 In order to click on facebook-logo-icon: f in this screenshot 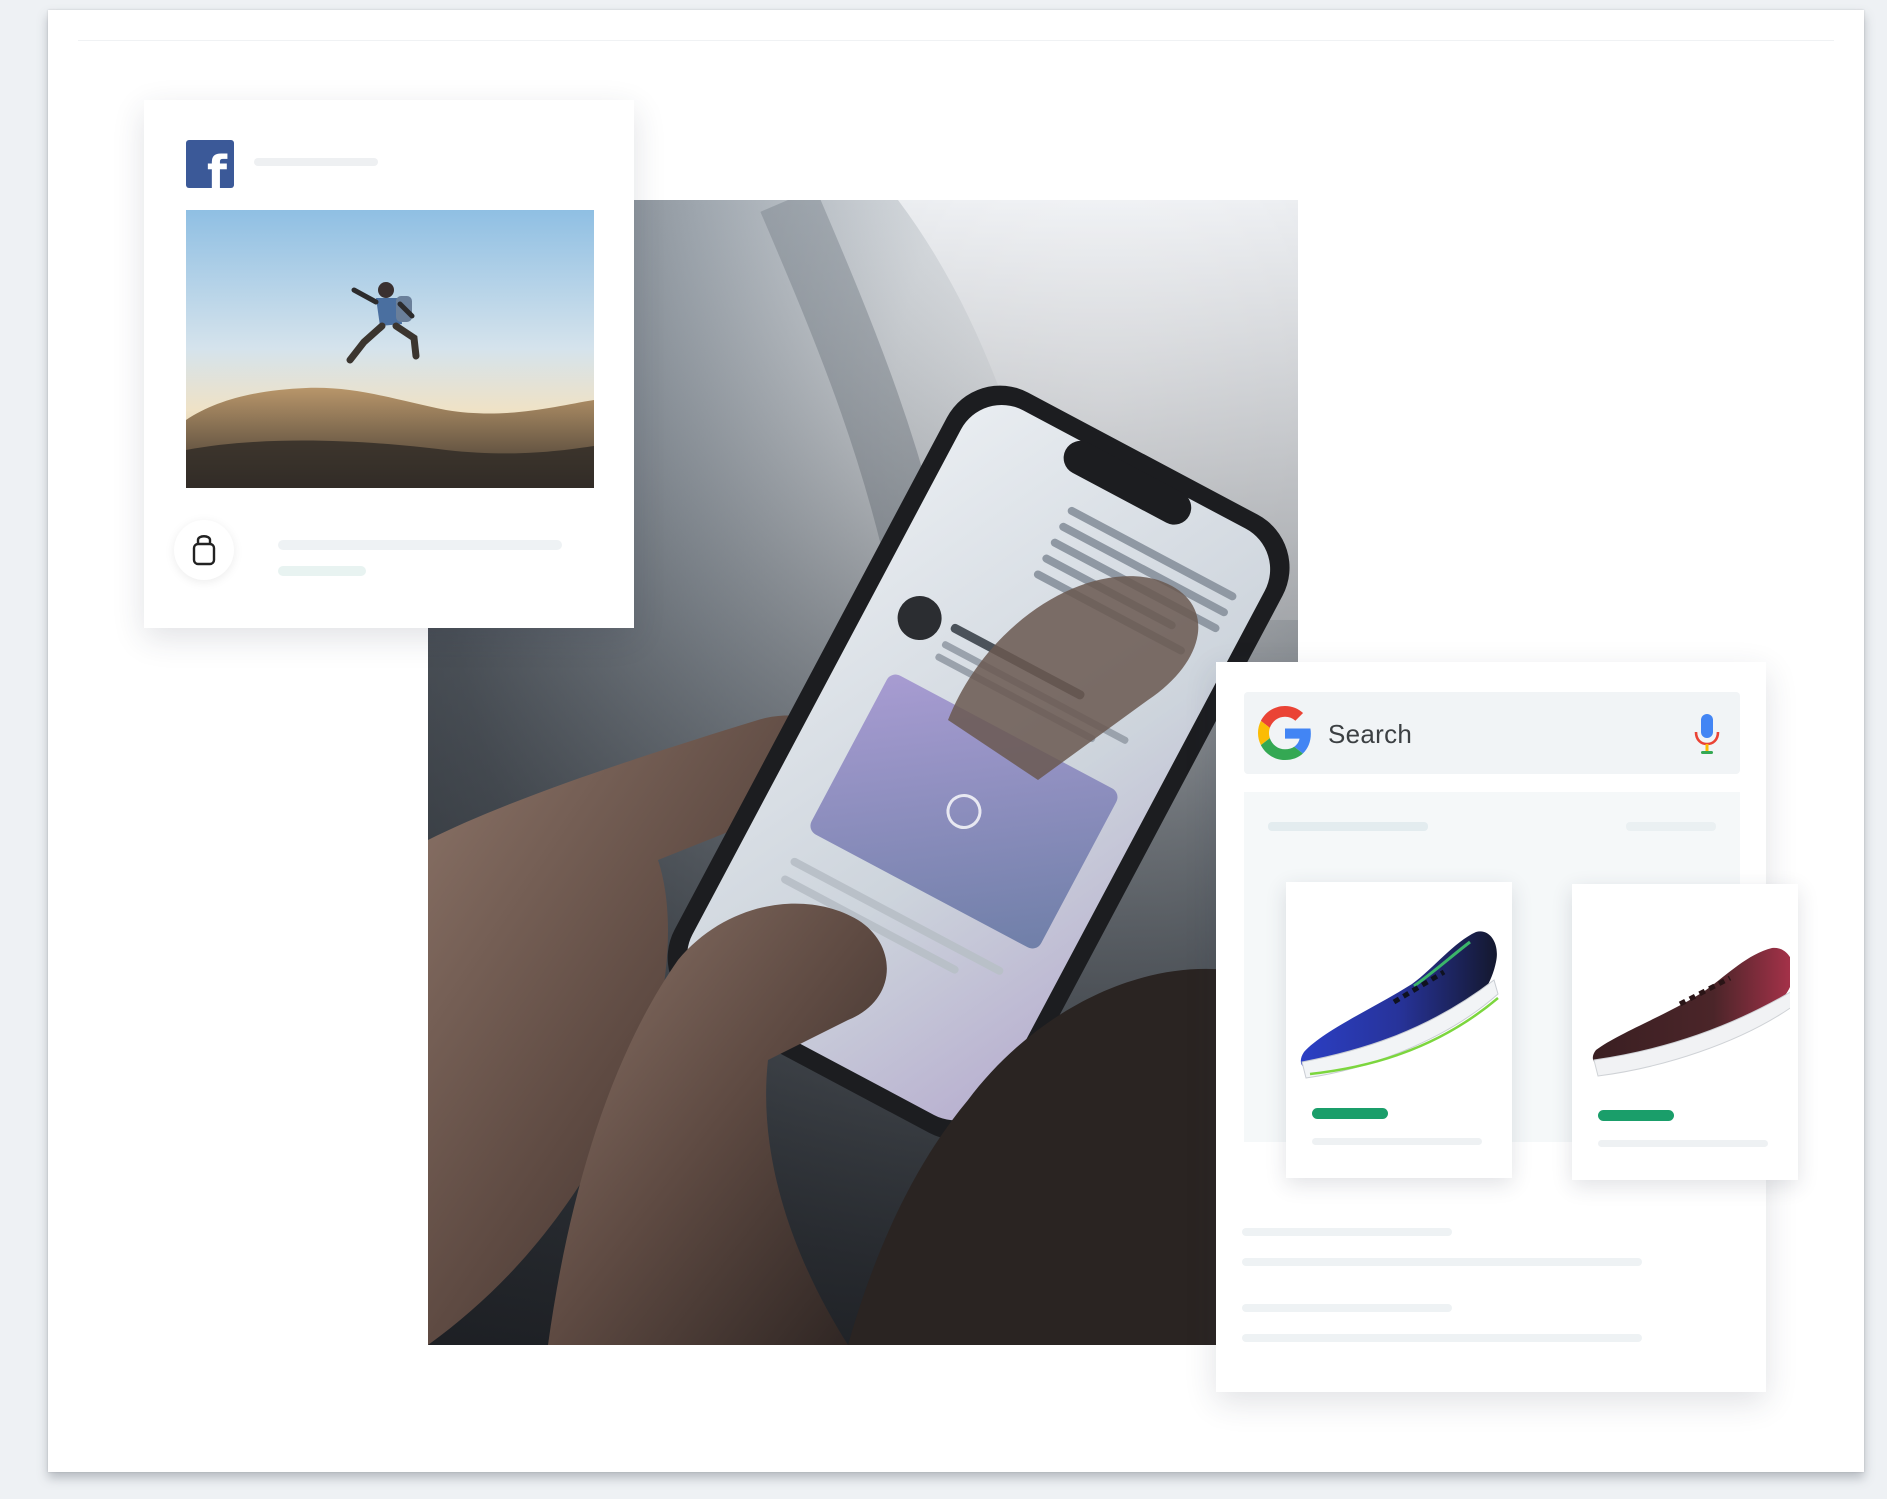, I will do `click(210, 164)`.